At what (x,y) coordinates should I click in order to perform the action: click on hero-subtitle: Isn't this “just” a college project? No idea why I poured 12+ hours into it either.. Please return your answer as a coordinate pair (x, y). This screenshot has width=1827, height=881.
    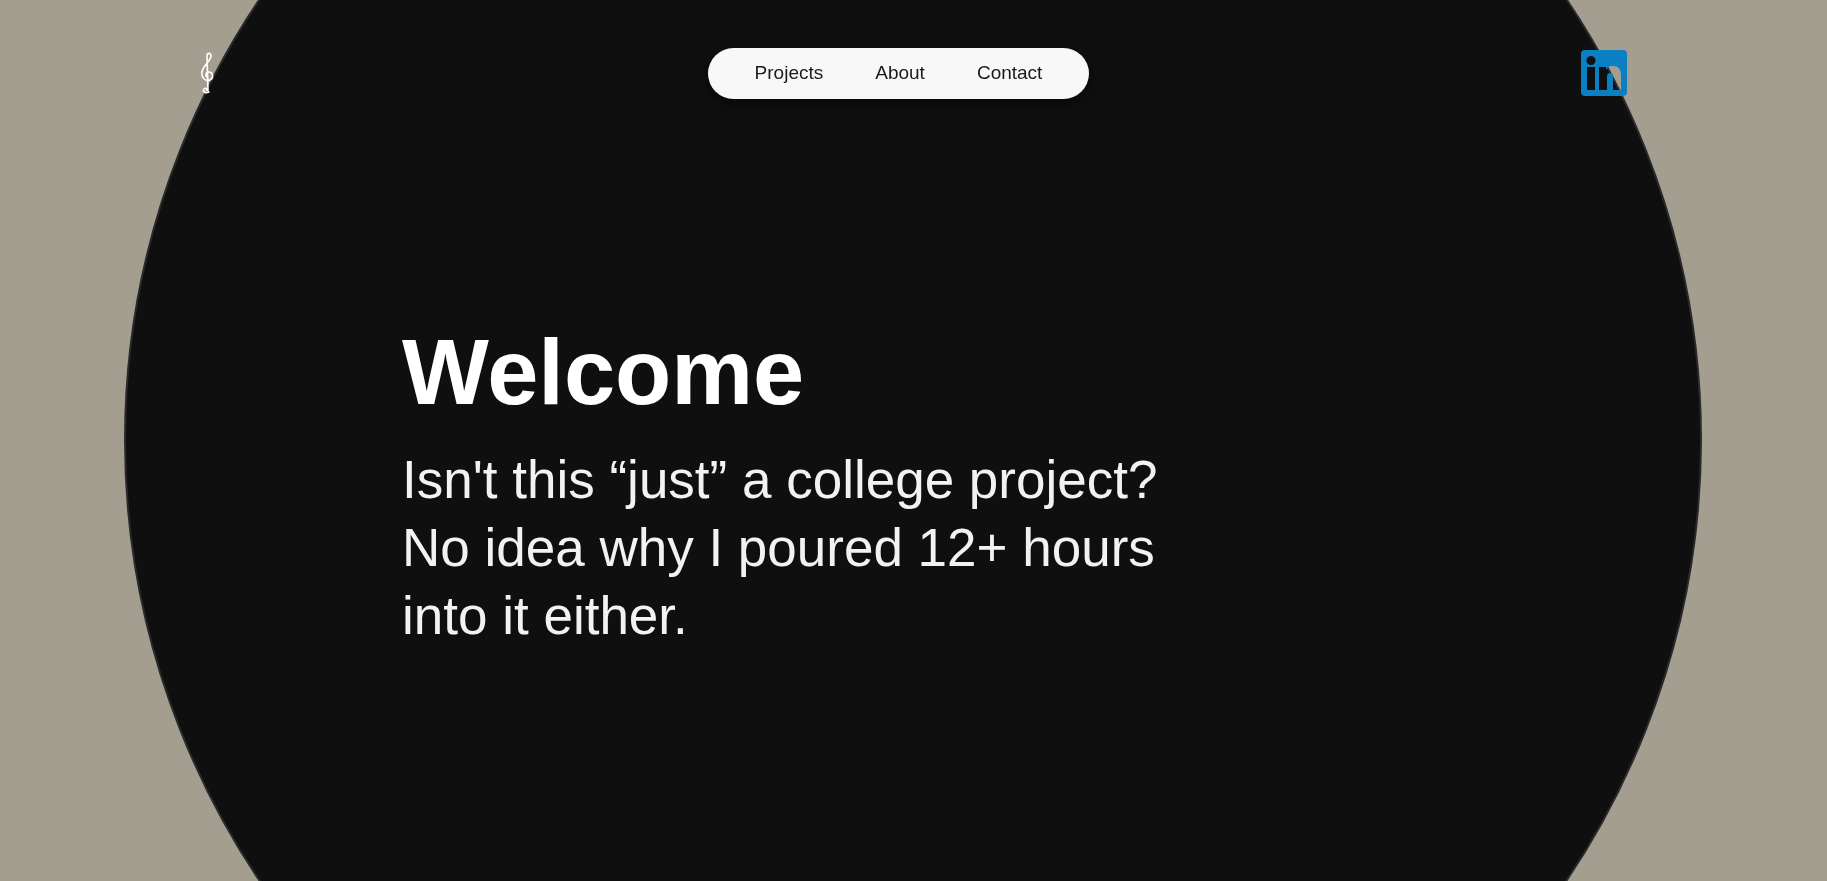
    Looking at the image, I should click on (780, 548).